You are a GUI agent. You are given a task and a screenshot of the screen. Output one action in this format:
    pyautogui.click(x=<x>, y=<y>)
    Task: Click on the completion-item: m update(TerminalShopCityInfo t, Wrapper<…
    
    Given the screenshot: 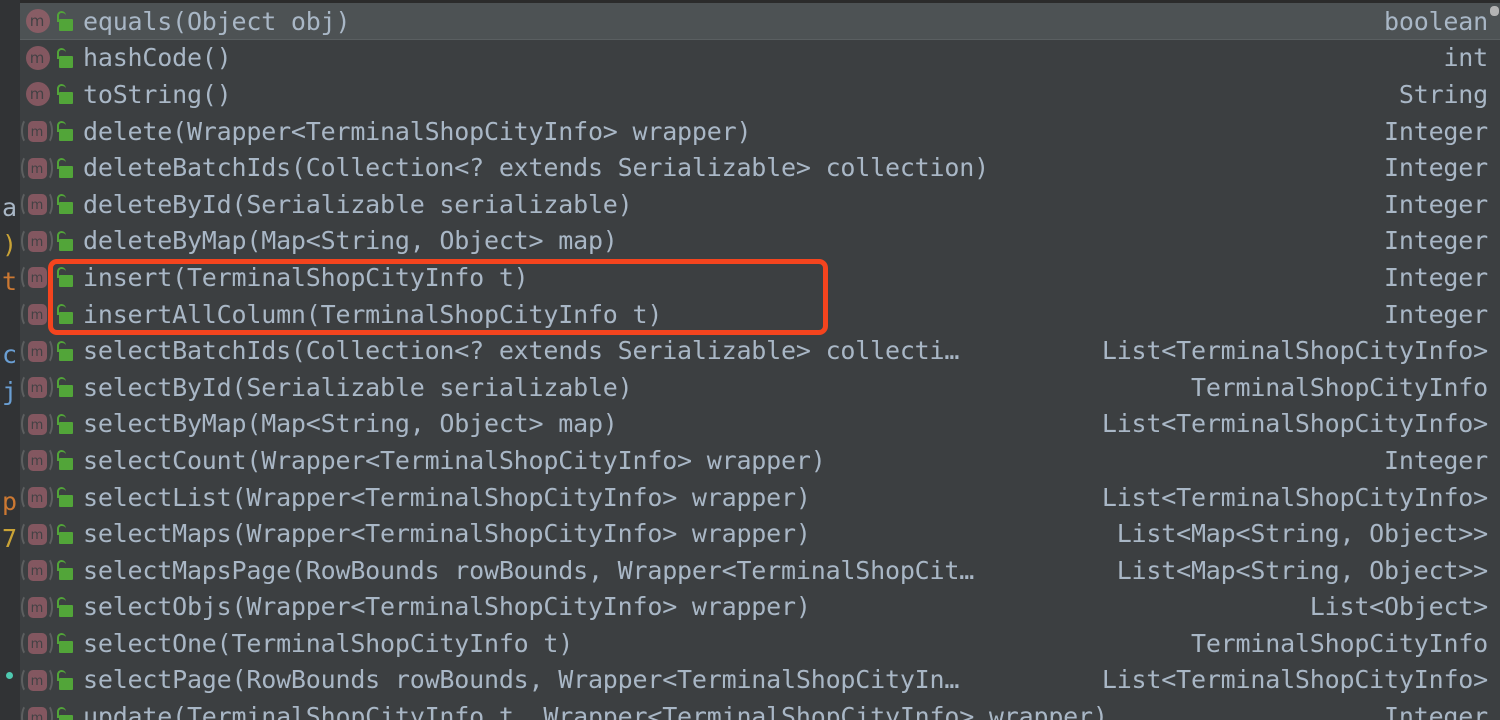 What is the action you would take?
    pyautogui.click(x=760, y=709)
    